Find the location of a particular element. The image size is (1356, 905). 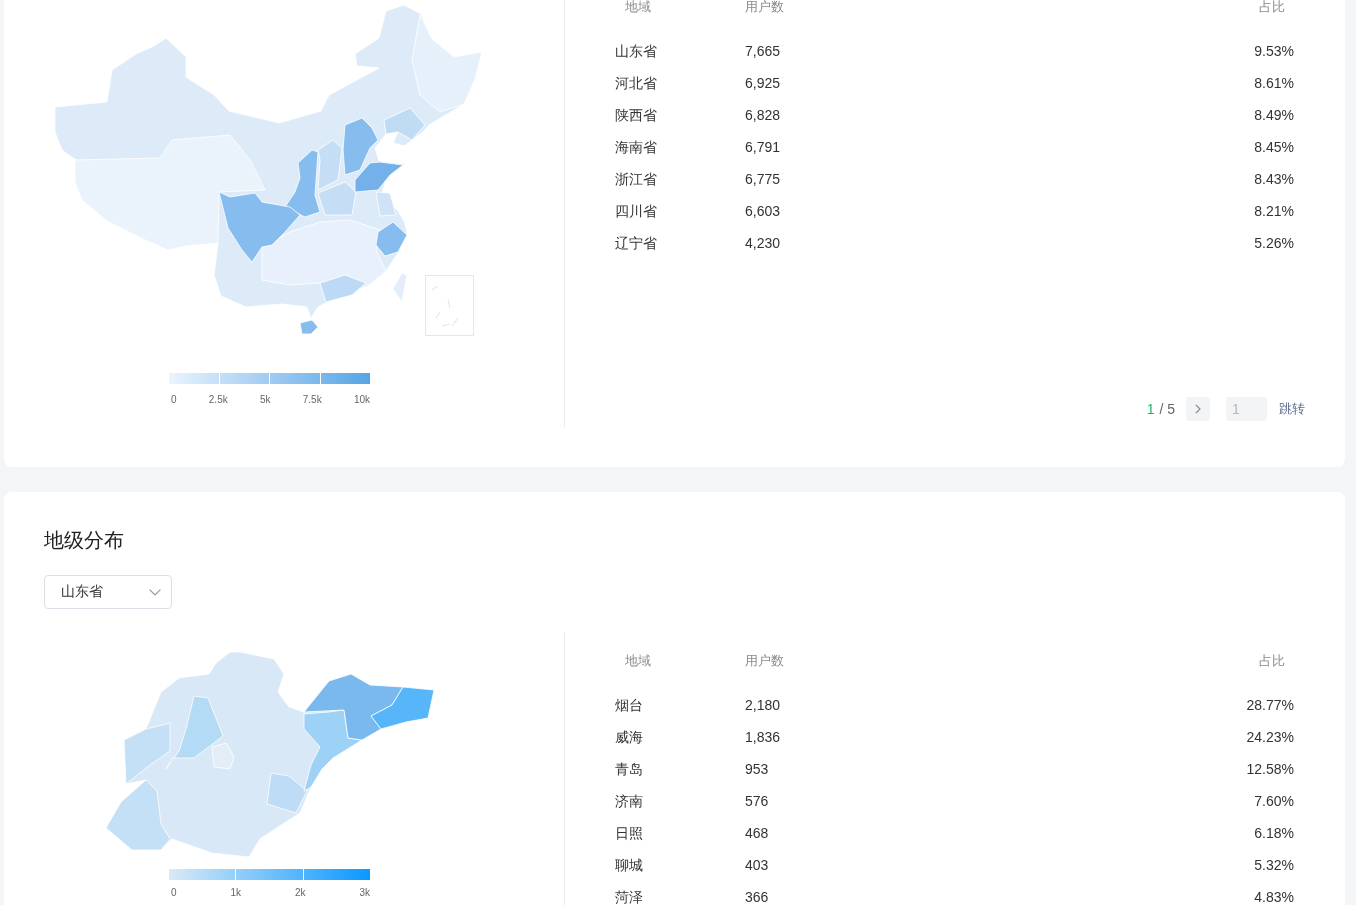

table-cell: 四川省 is located at coordinates (636, 211).